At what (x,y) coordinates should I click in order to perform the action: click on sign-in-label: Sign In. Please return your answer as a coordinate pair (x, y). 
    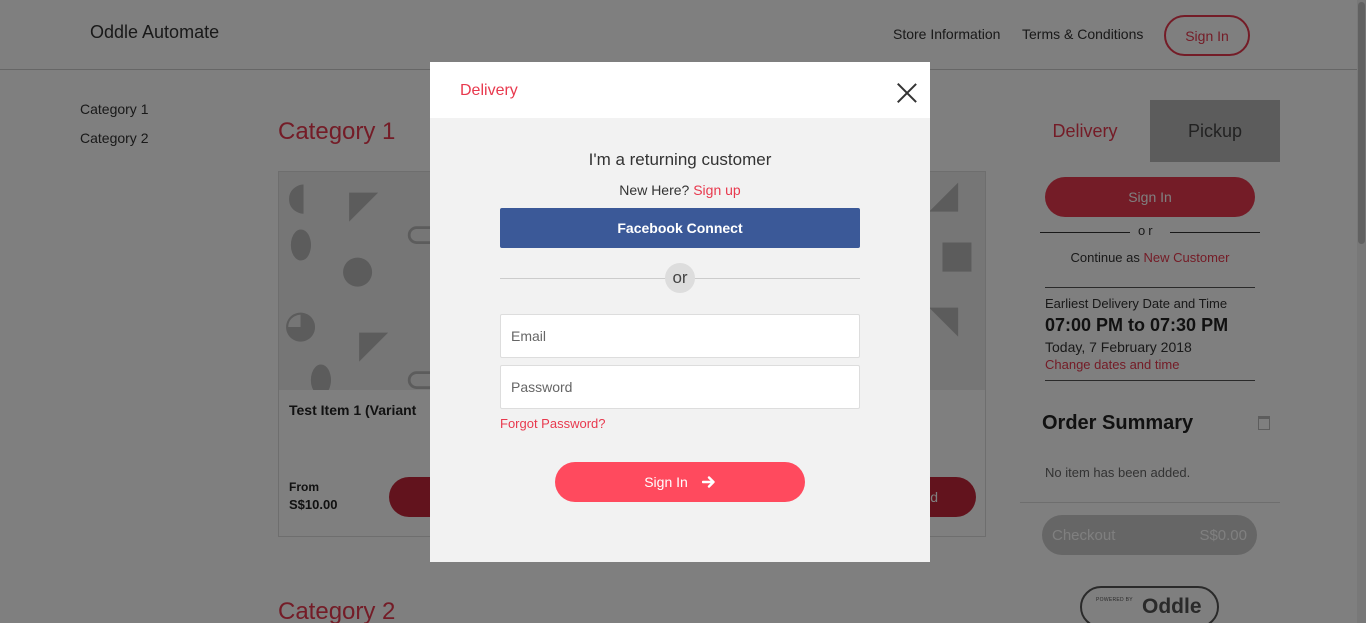
    Looking at the image, I should click on (666, 482).